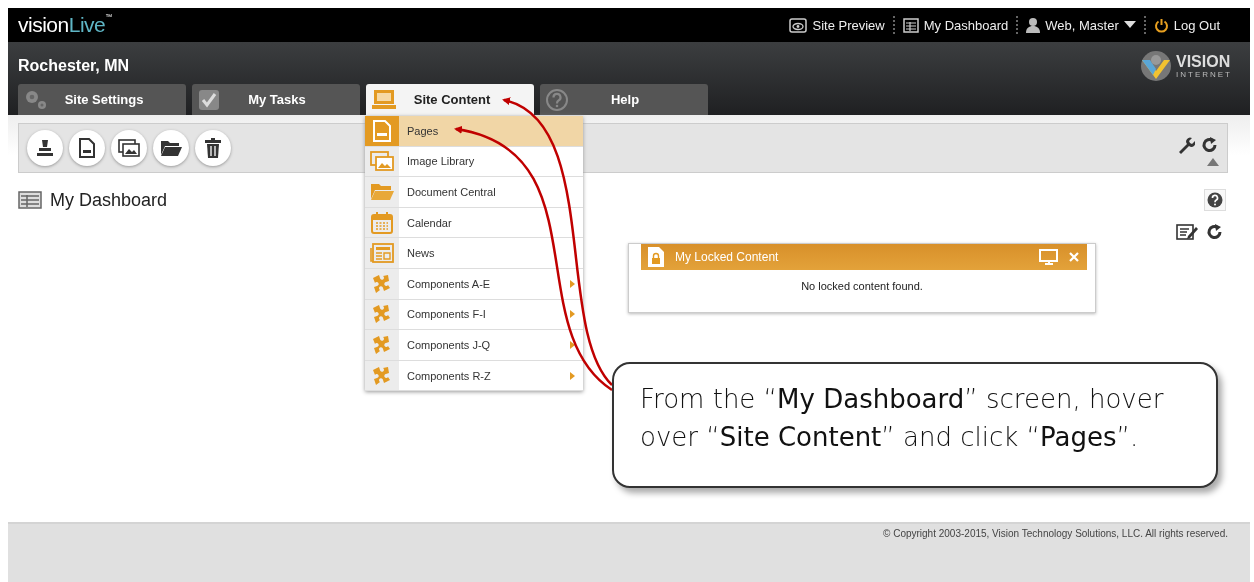 The image size is (1254, 582). I want to click on menu-item: Calendar, so click(474, 223).